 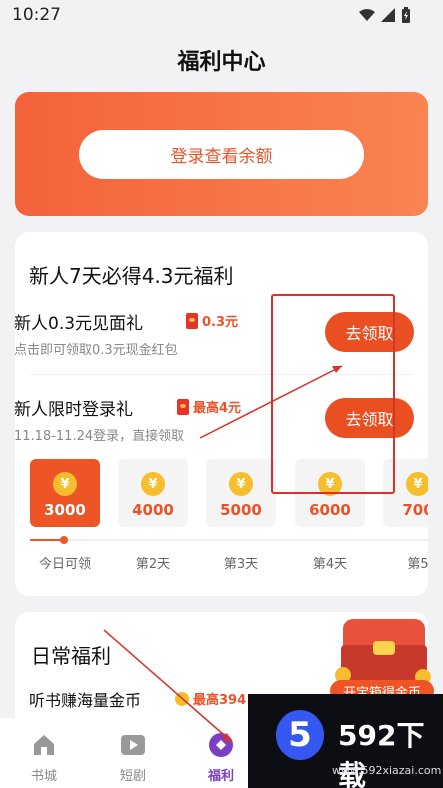 What do you see at coordinates (64, 540) in the screenshot?
I see `progress-marker` at bounding box center [64, 540].